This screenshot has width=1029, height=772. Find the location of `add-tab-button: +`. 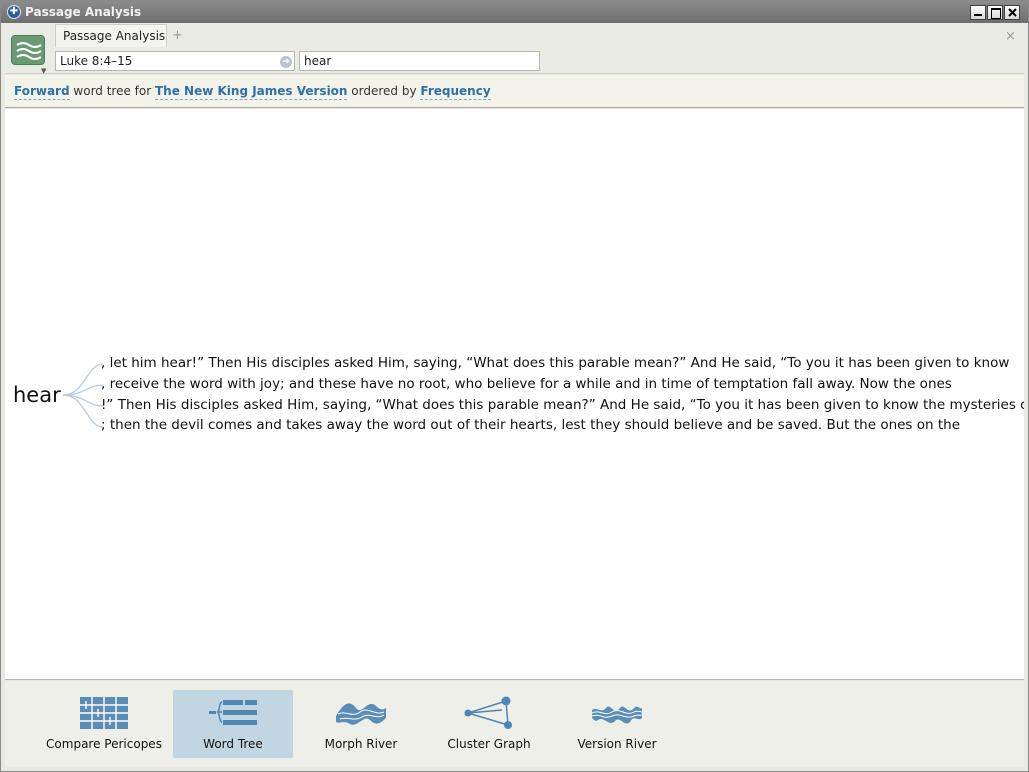

add-tab-button: + is located at coordinates (177, 35).